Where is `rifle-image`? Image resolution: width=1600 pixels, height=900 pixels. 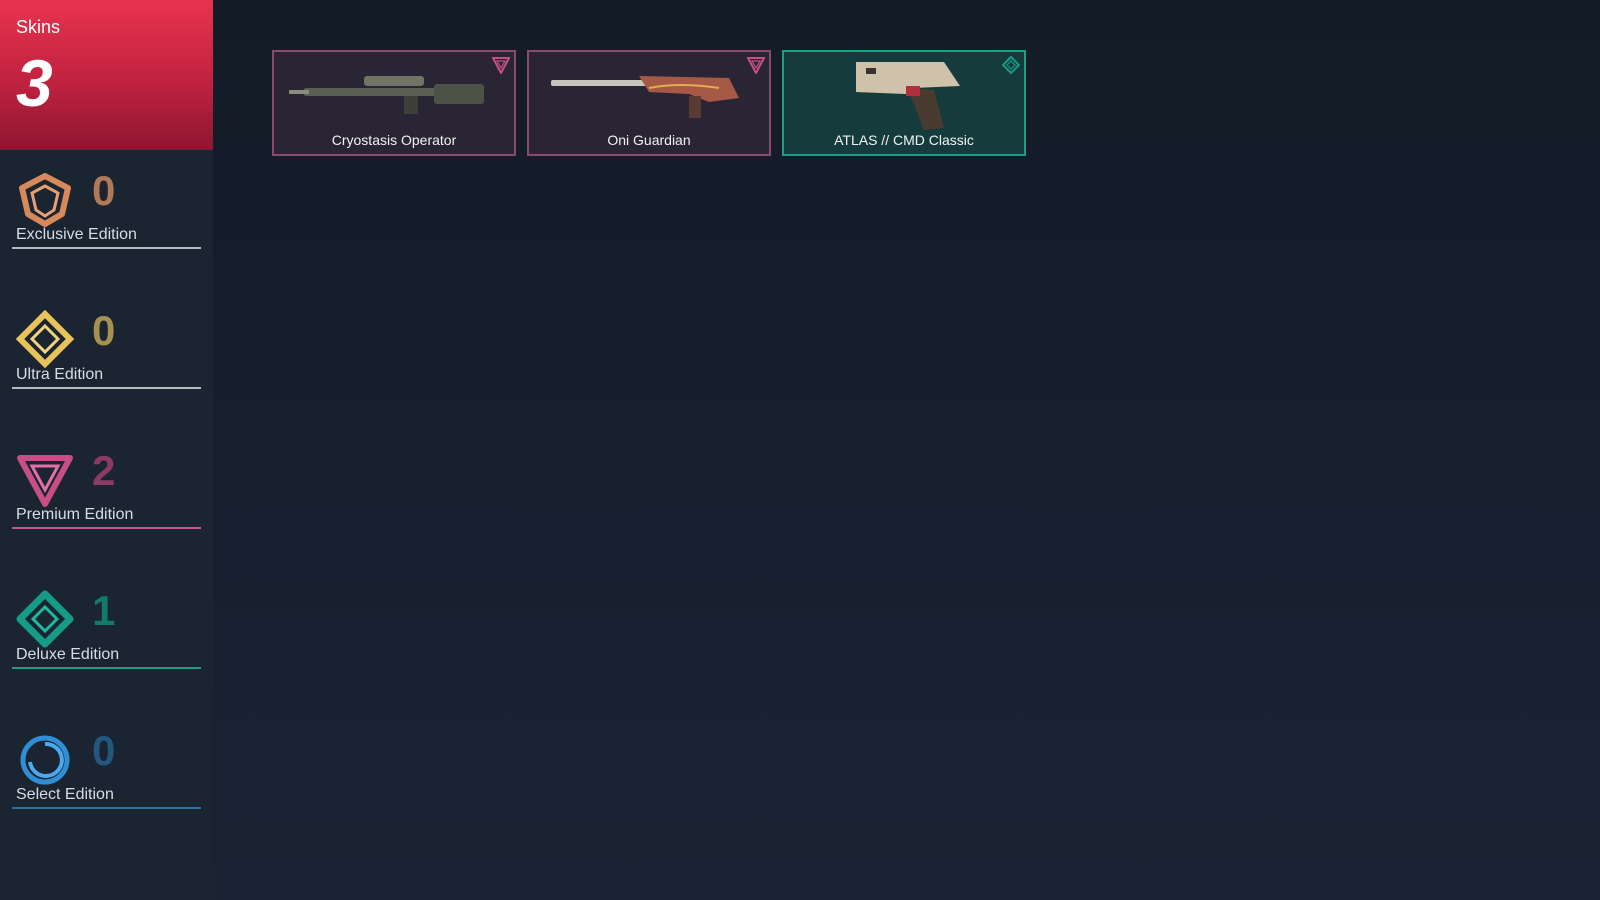
rifle-image is located at coordinates (645, 97).